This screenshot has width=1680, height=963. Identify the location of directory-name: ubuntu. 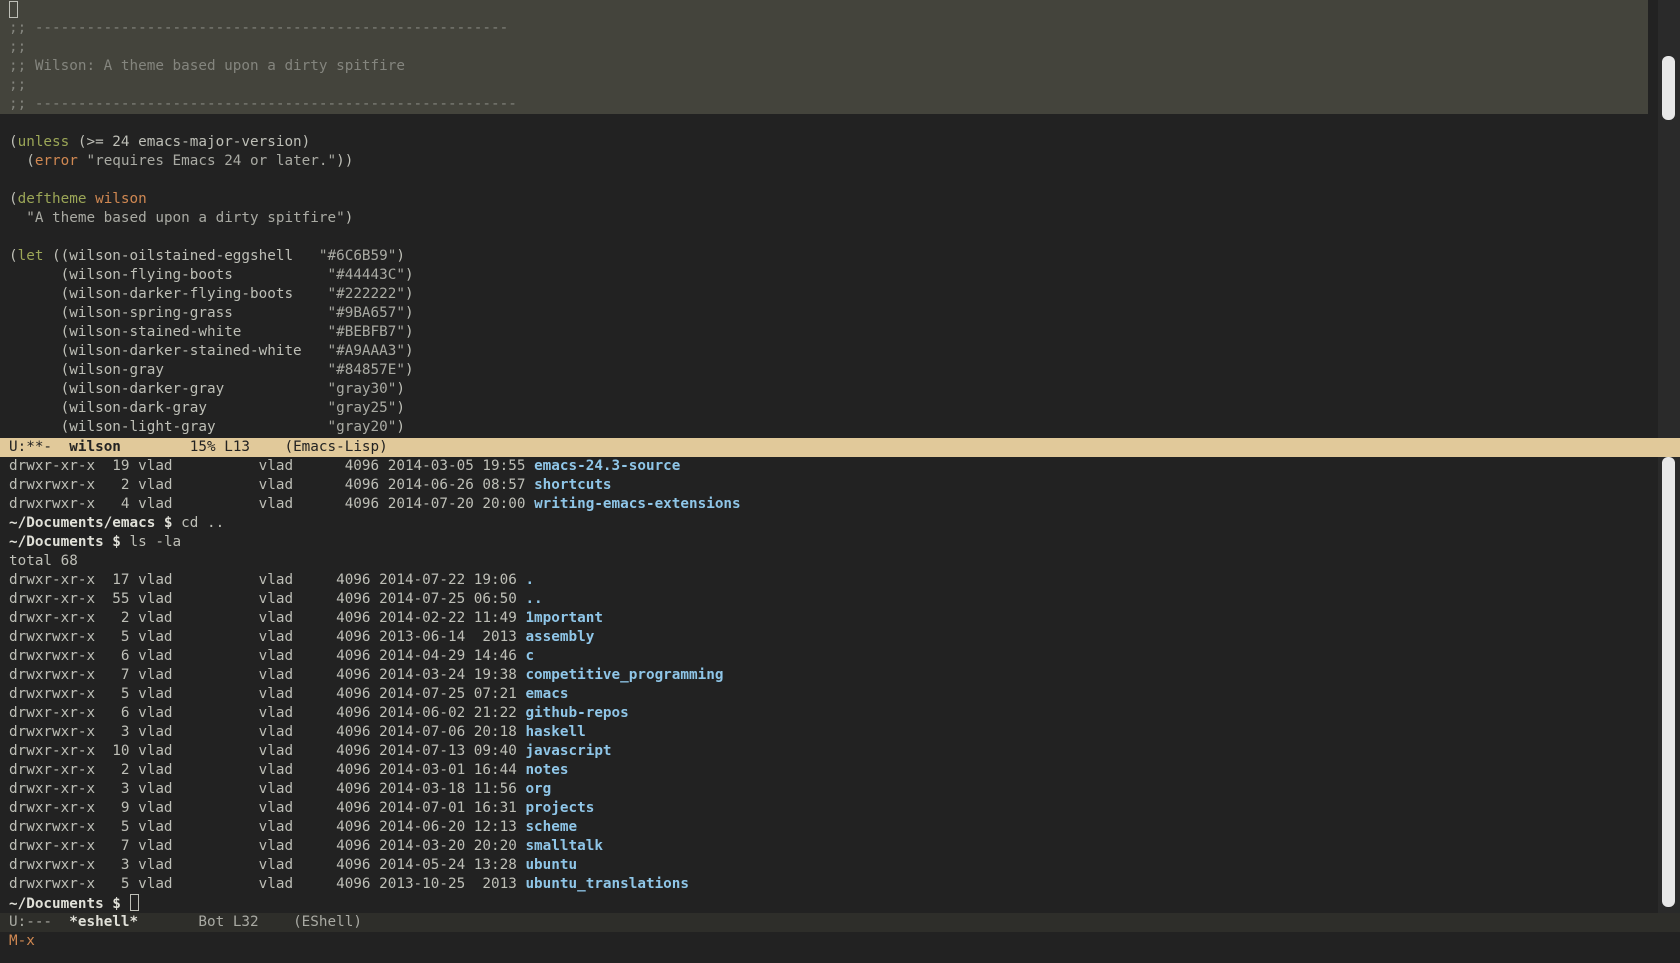
(551, 865).